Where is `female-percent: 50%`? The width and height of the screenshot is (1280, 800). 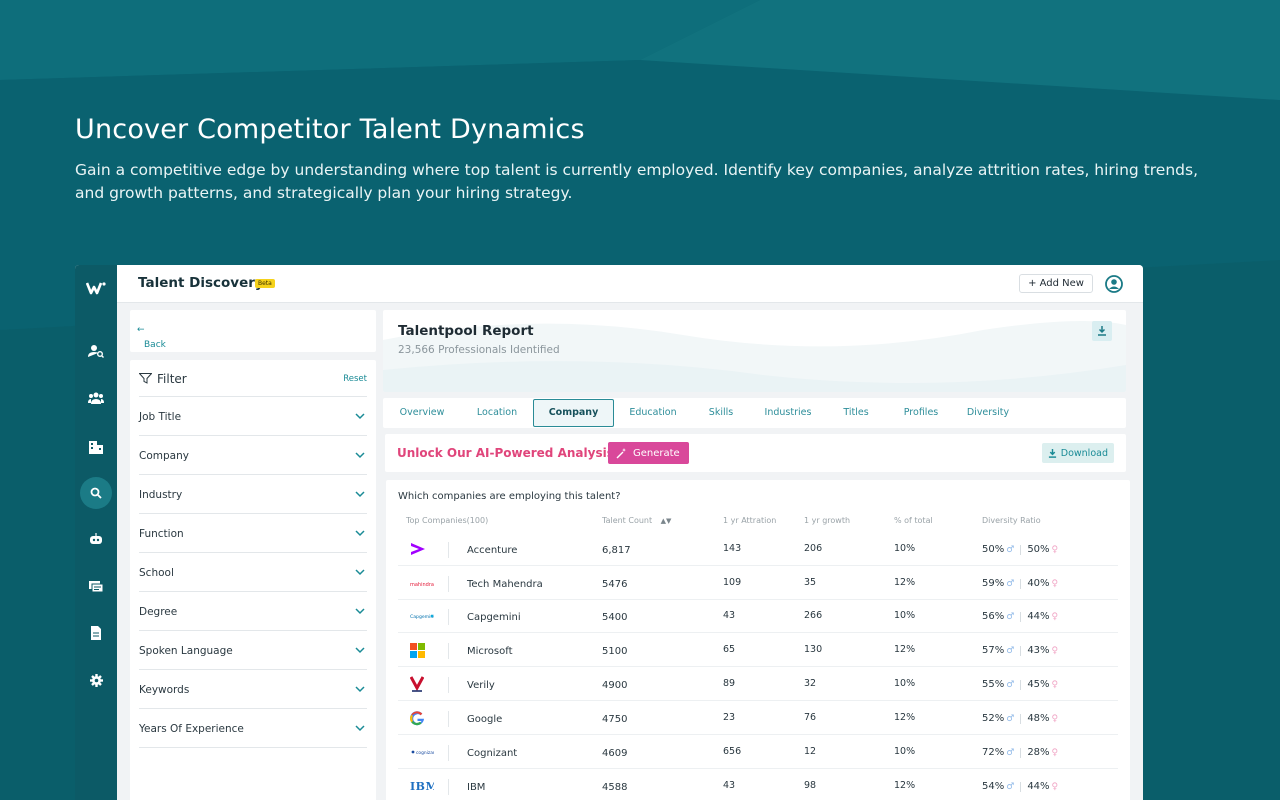
female-percent: 50% is located at coordinates (1038, 549).